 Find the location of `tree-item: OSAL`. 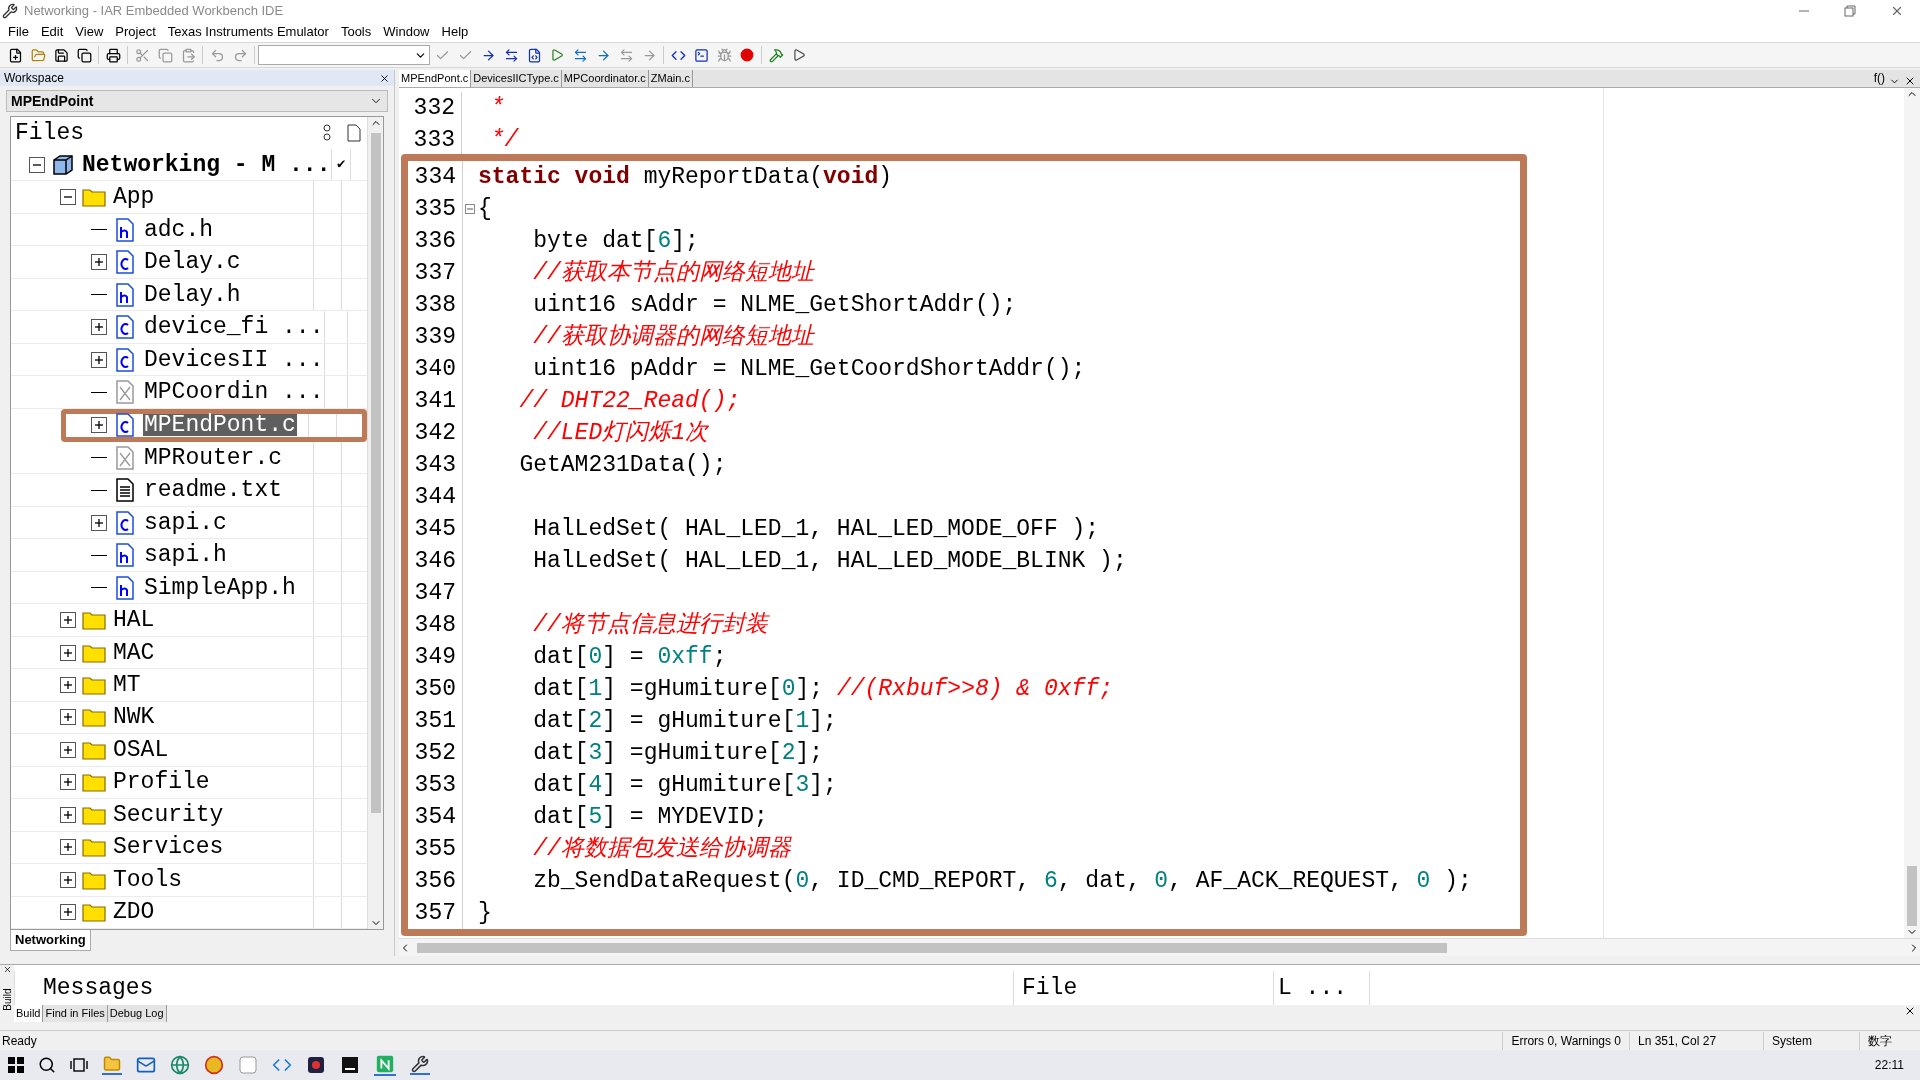

tree-item: OSAL is located at coordinates (141, 749).